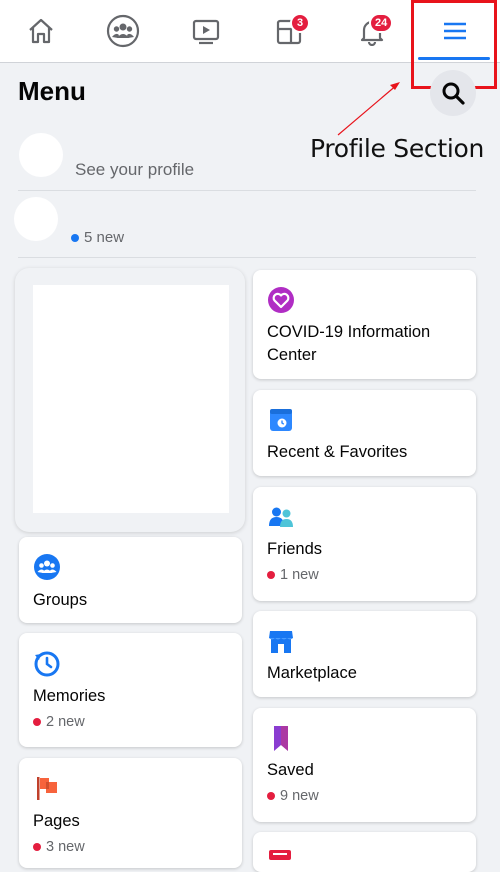  I want to click on shortcut-pages: Pages 3 new, so click(130, 813).